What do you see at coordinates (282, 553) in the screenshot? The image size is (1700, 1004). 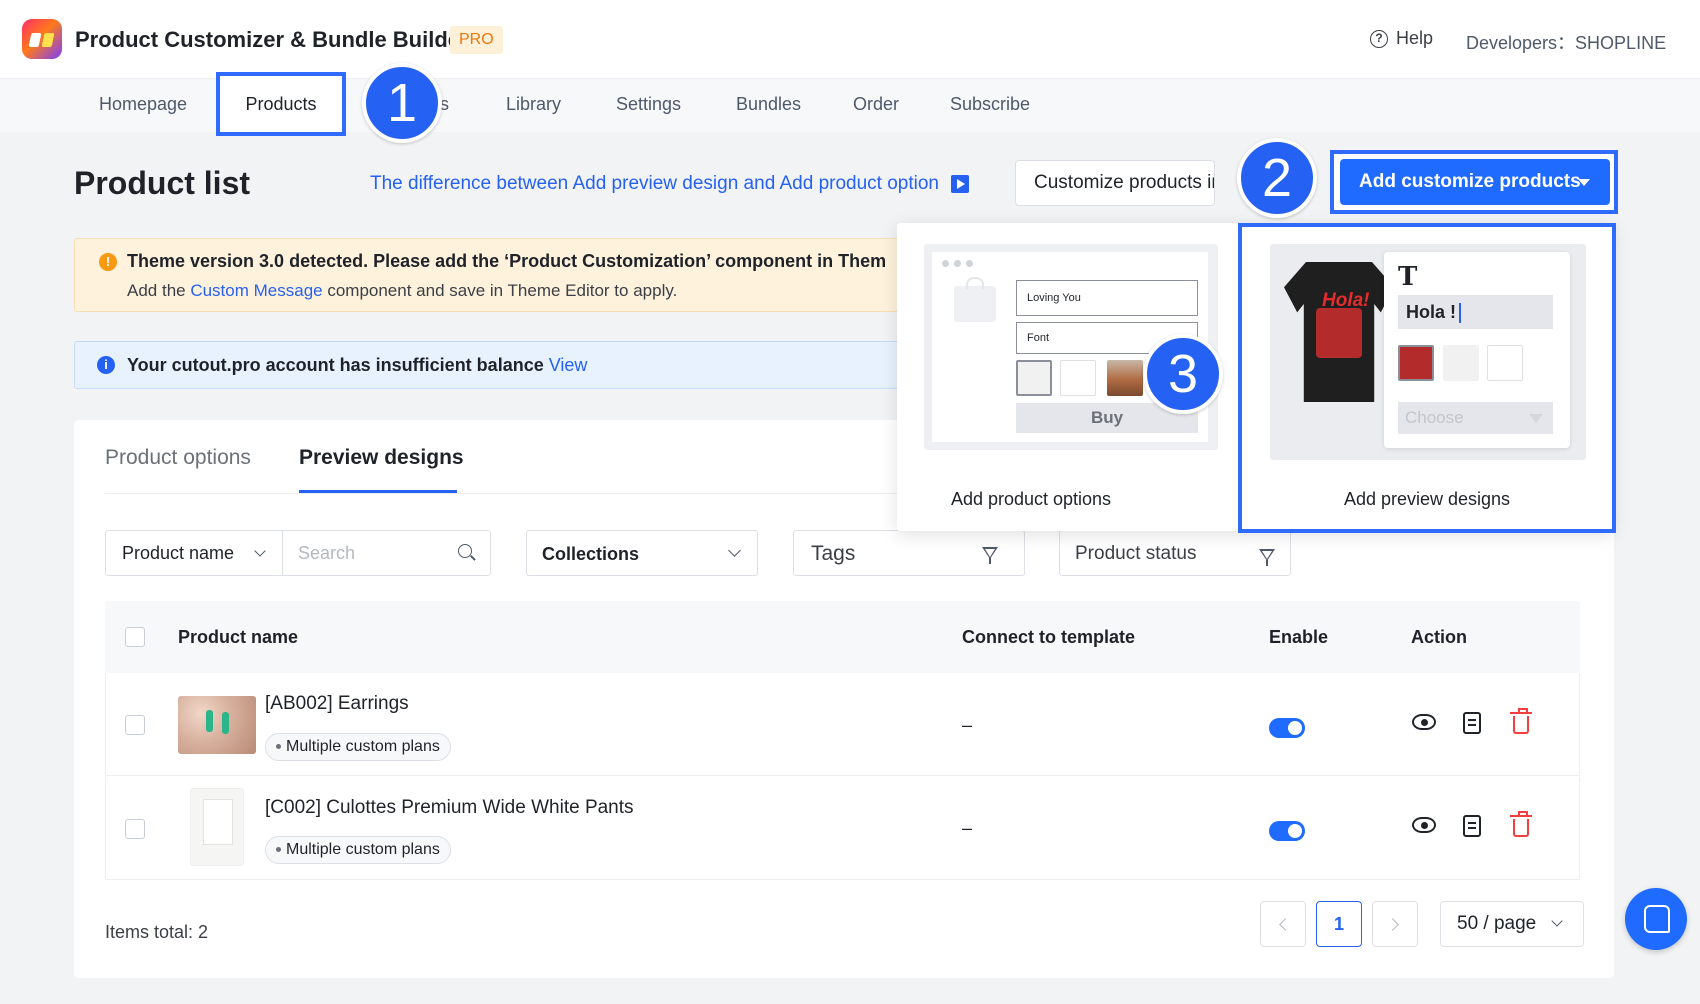 I see `filter-divider` at bounding box center [282, 553].